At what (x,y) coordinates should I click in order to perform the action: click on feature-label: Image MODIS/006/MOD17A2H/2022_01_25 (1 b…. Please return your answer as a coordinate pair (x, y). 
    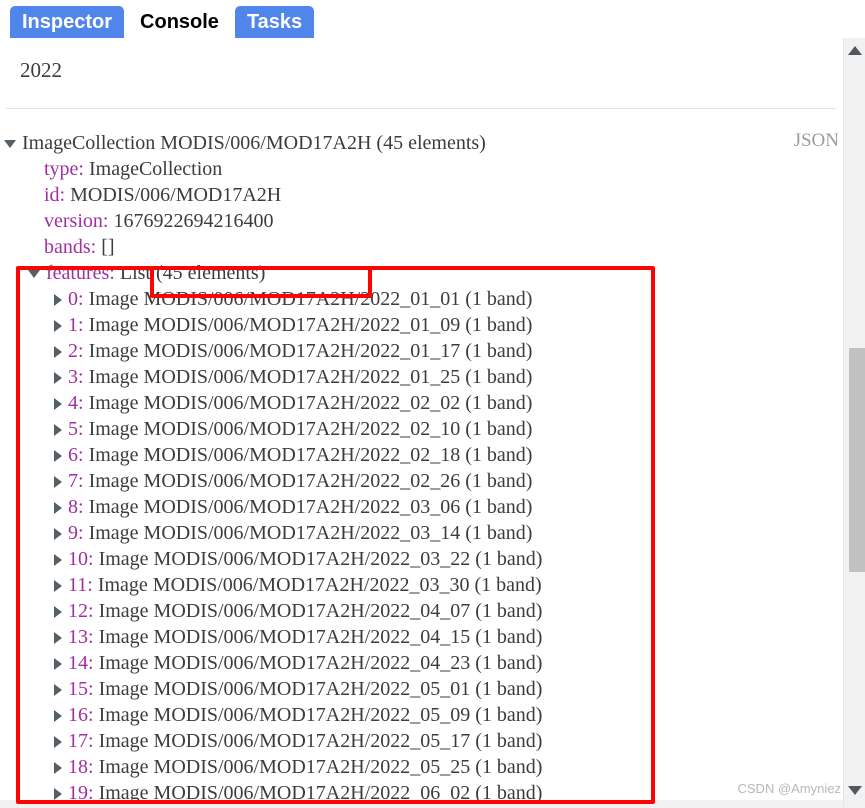
    Looking at the image, I should click on (310, 377).